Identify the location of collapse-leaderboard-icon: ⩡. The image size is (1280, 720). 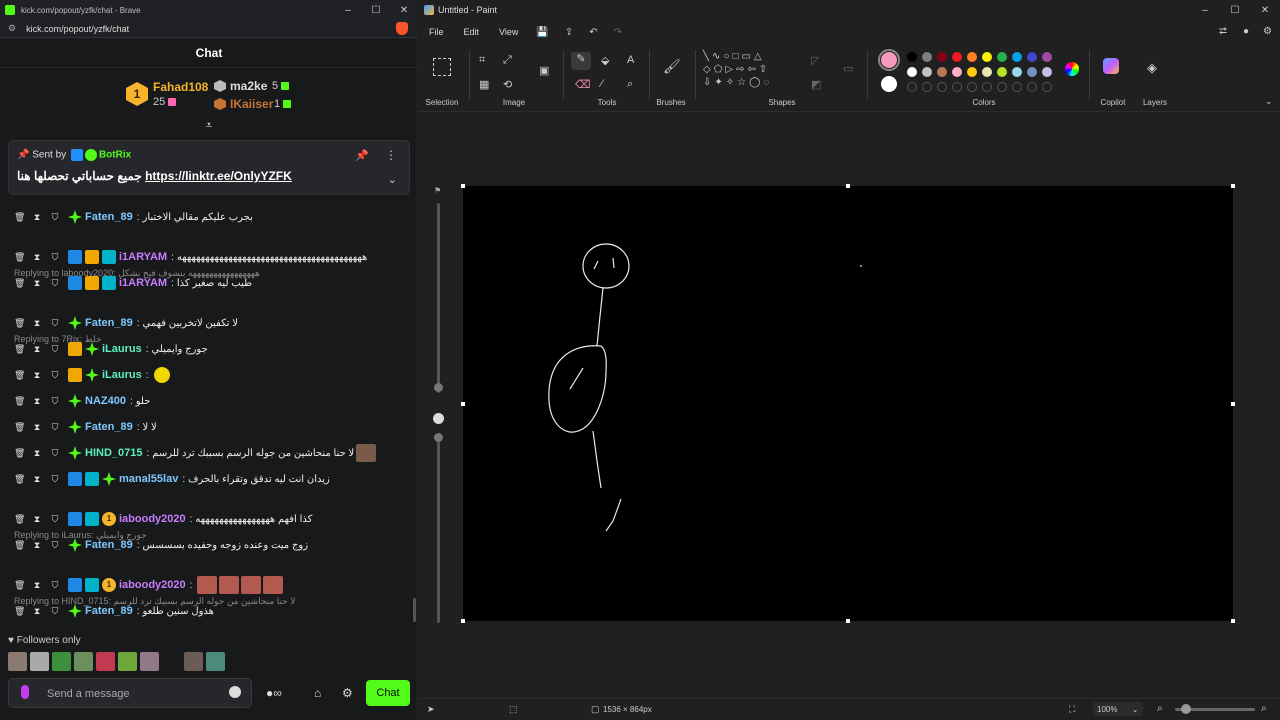
(209, 125).